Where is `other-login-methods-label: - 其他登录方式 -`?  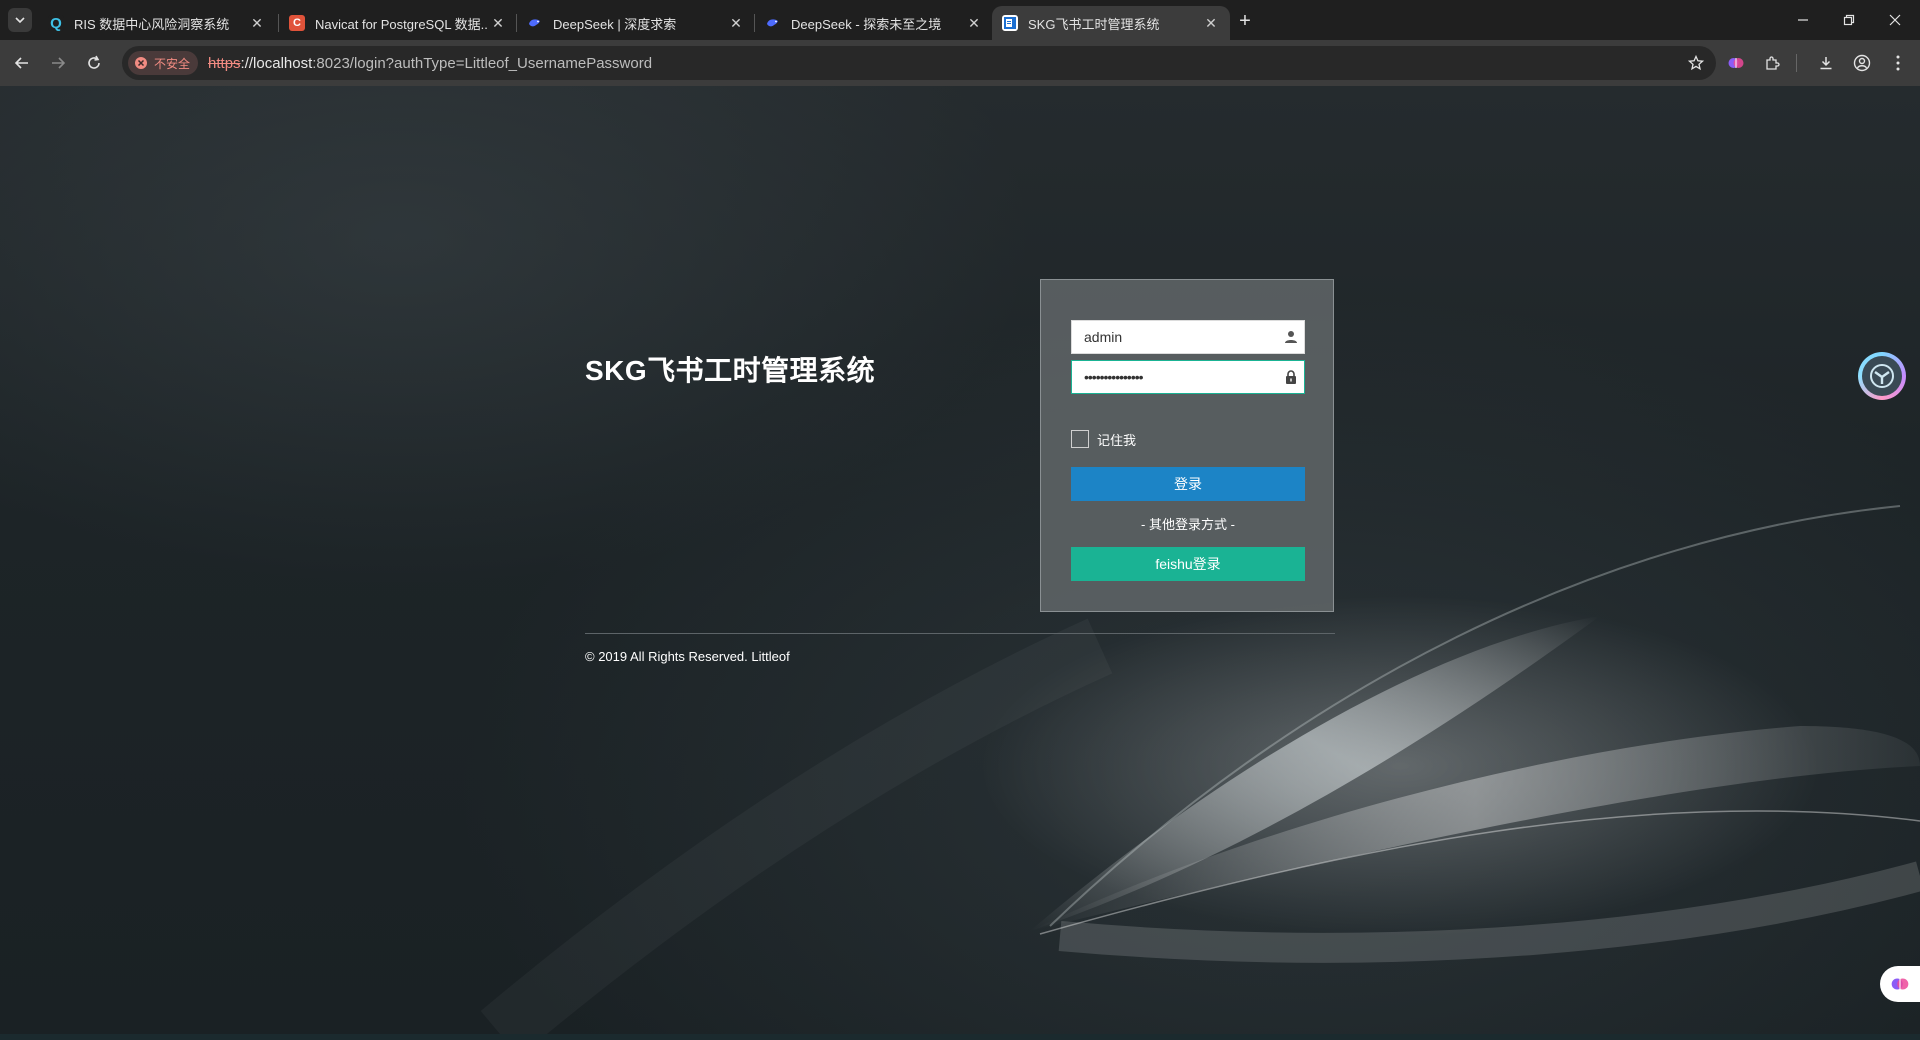
other-login-methods-label: - 其他登录方式 - is located at coordinates (1188, 524).